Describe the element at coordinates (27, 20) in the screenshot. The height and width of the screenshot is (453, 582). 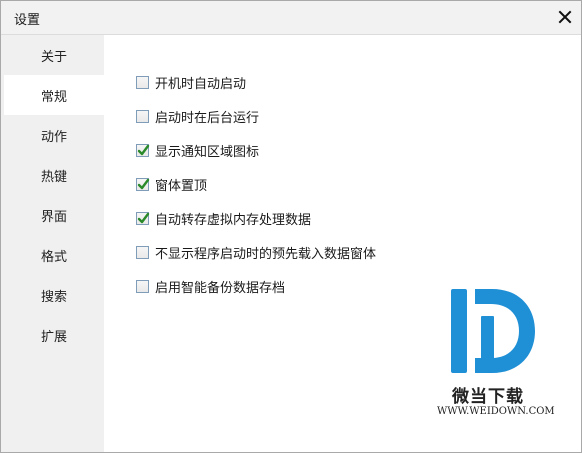
I see `window-title: 设置` at that location.